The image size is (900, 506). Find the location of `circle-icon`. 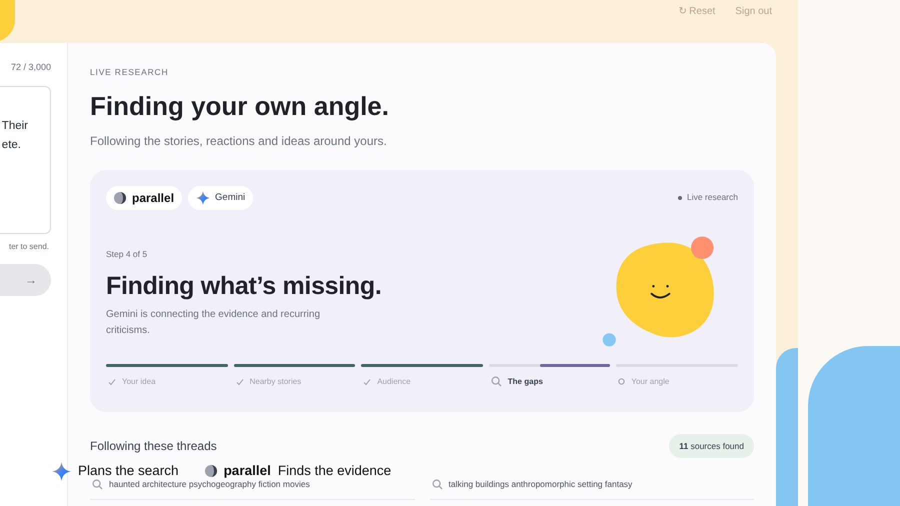

circle-icon is located at coordinates (622, 382).